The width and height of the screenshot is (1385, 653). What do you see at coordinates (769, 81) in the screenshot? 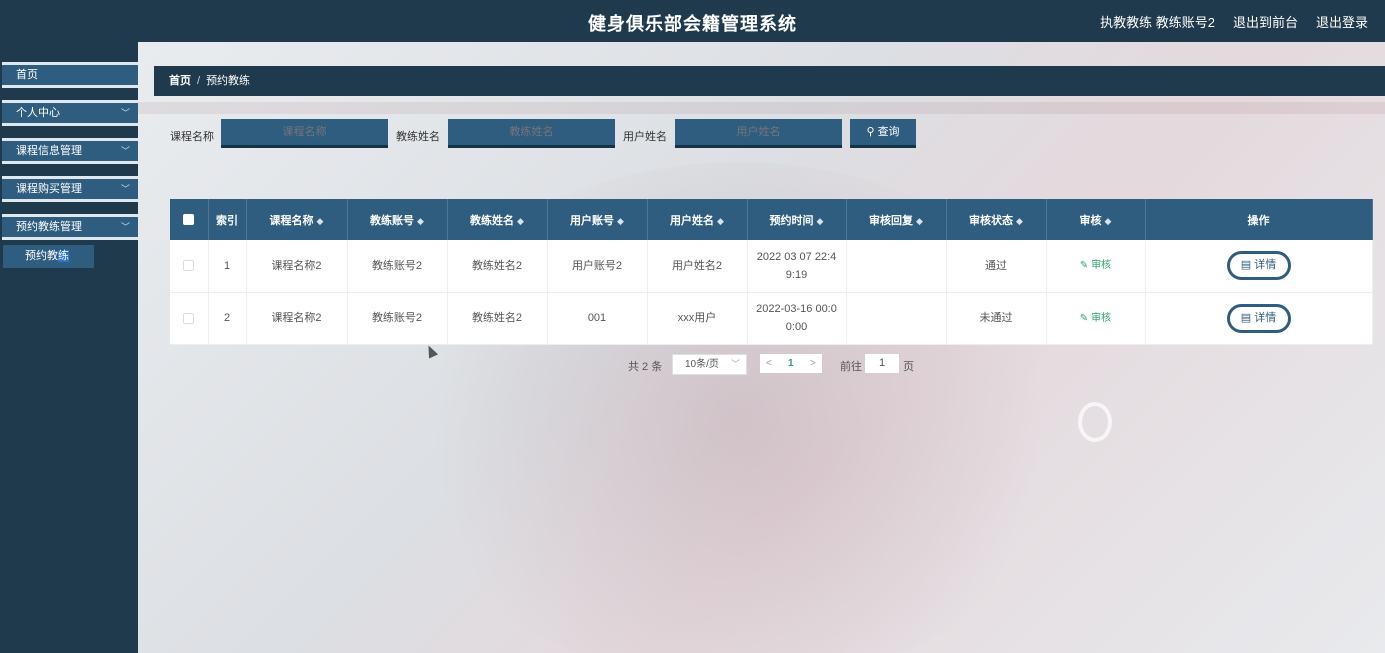
I see `breadcrumb: 首页 / 预约教练` at bounding box center [769, 81].